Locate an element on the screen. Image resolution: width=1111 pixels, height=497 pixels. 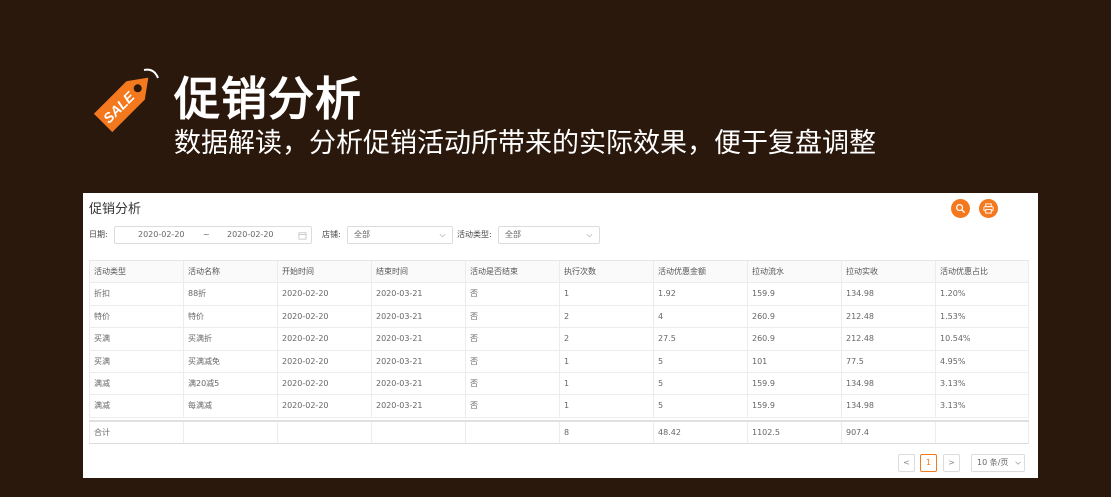
page-size-select: 10 条/页 is located at coordinates (998, 463).